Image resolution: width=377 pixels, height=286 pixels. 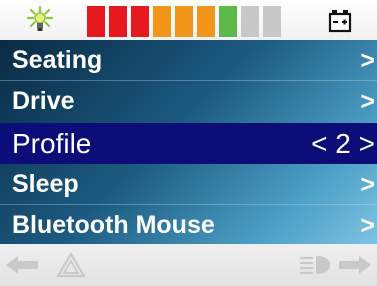 I want to click on left-arrow-icon, so click(x=22, y=265).